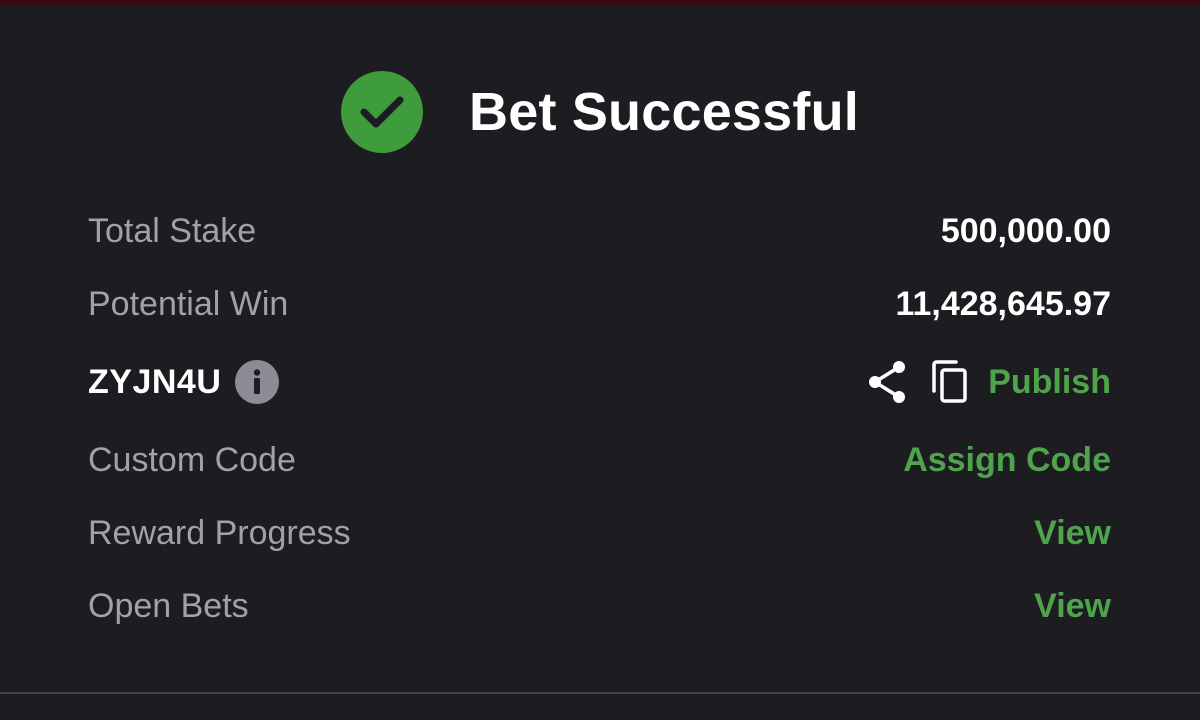 Image resolution: width=1200 pixels, height=720 pixels. Describe the element at coordinates (257, 382) in the screenshot. I see `info-icon` at that location.